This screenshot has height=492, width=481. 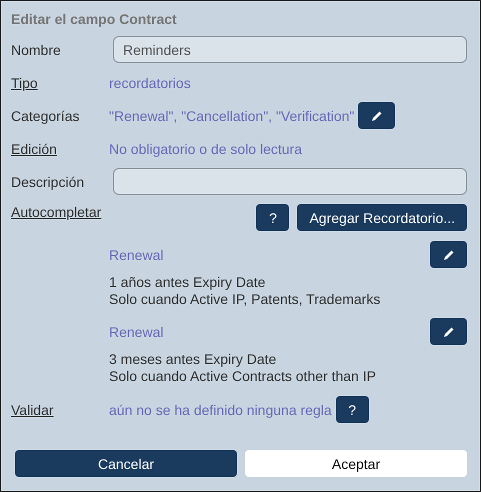 What do you see at coordinates (290, 49) in the screenshot?
I see `text-field: Reminders` at bounding box center [290, 49].